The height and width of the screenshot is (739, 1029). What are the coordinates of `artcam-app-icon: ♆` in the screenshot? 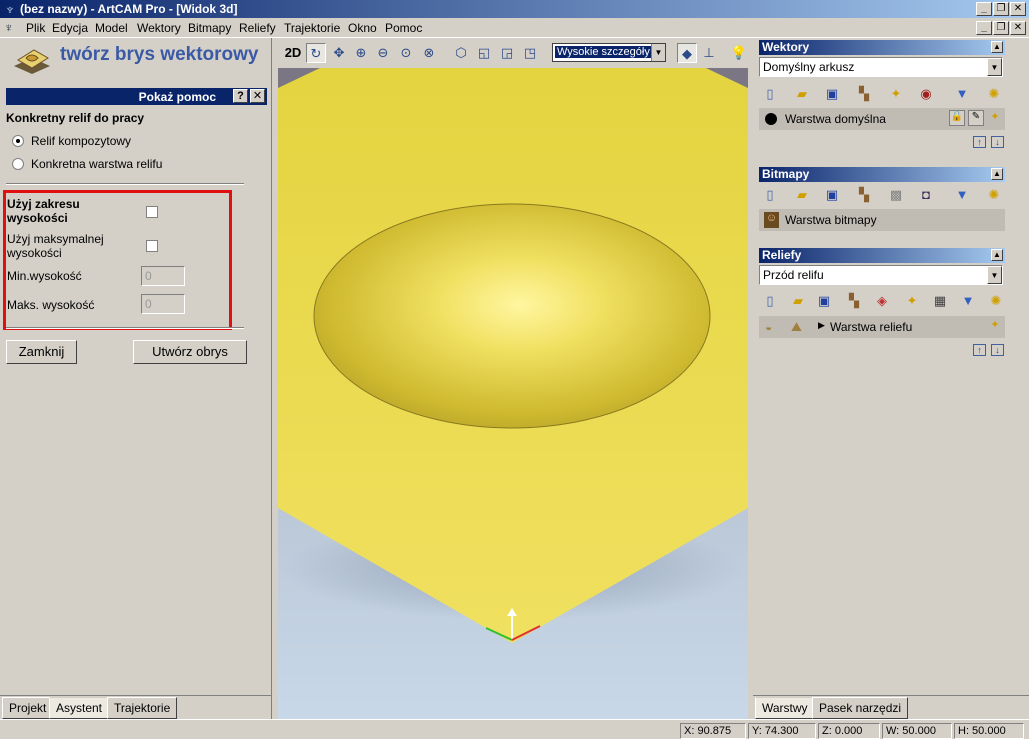 It's located at (10, 9).